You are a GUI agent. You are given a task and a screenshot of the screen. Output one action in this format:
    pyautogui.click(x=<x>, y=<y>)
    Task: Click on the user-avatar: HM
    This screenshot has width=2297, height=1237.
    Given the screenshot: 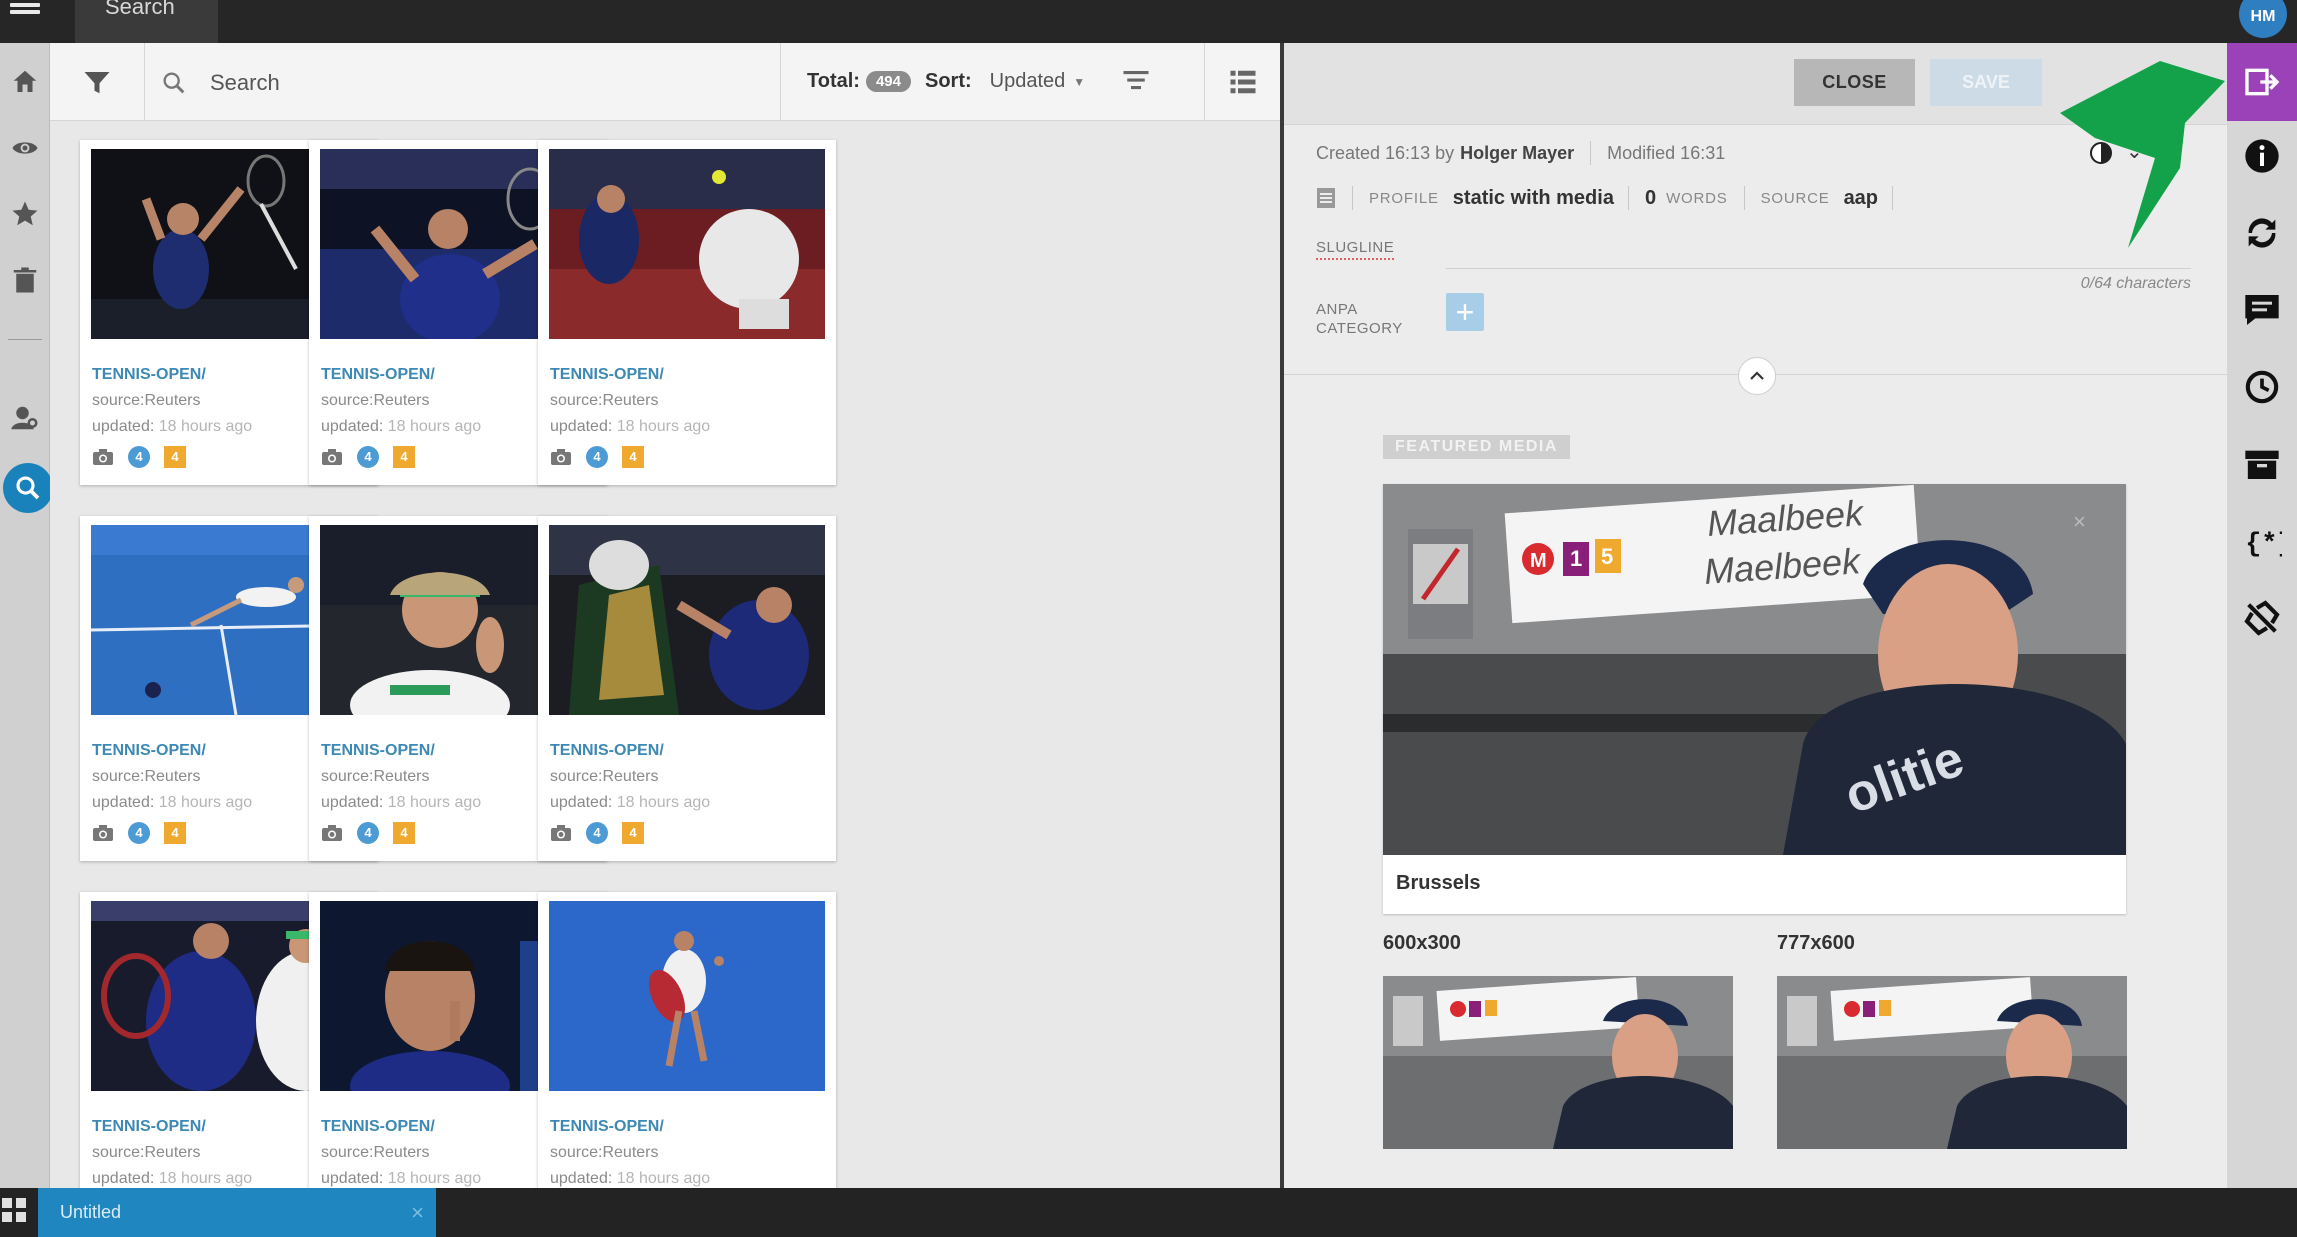 What is the action you would take?
    pyautogui.click(x=2263, y=19)
    